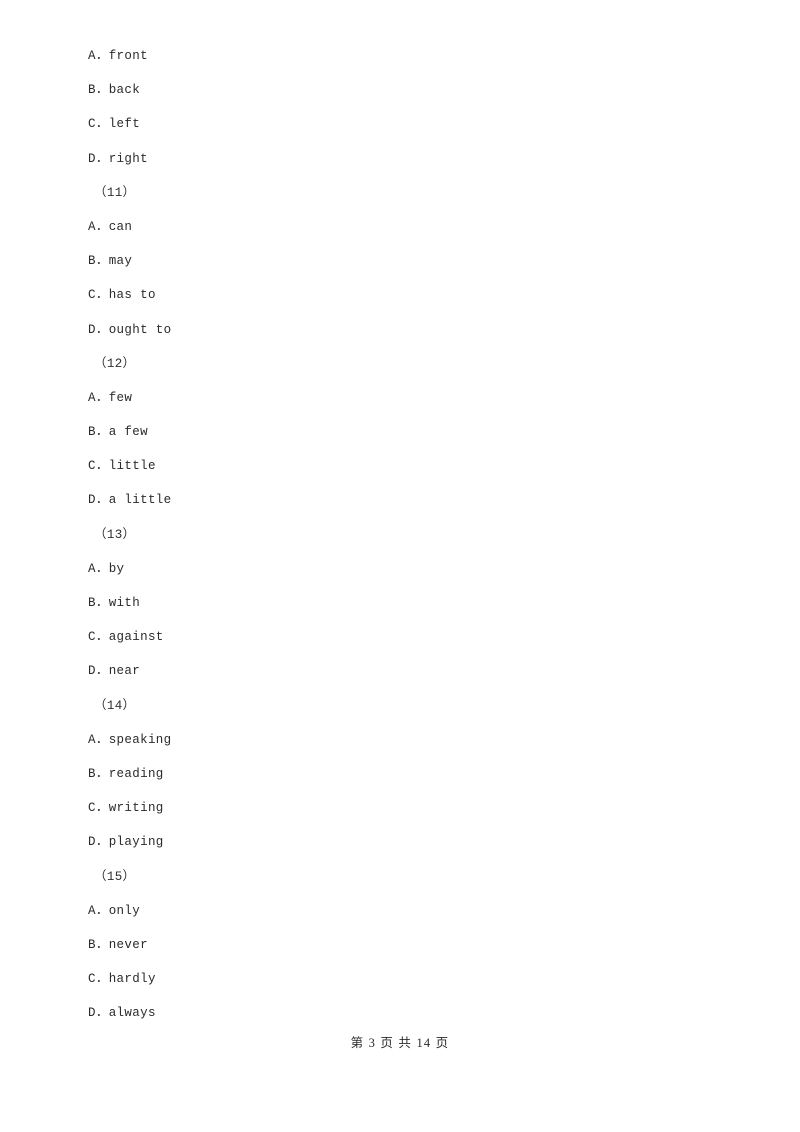 This screenshot has width=800, height=1132. I want to click on answer-option: D．a little, so click(130, 500).